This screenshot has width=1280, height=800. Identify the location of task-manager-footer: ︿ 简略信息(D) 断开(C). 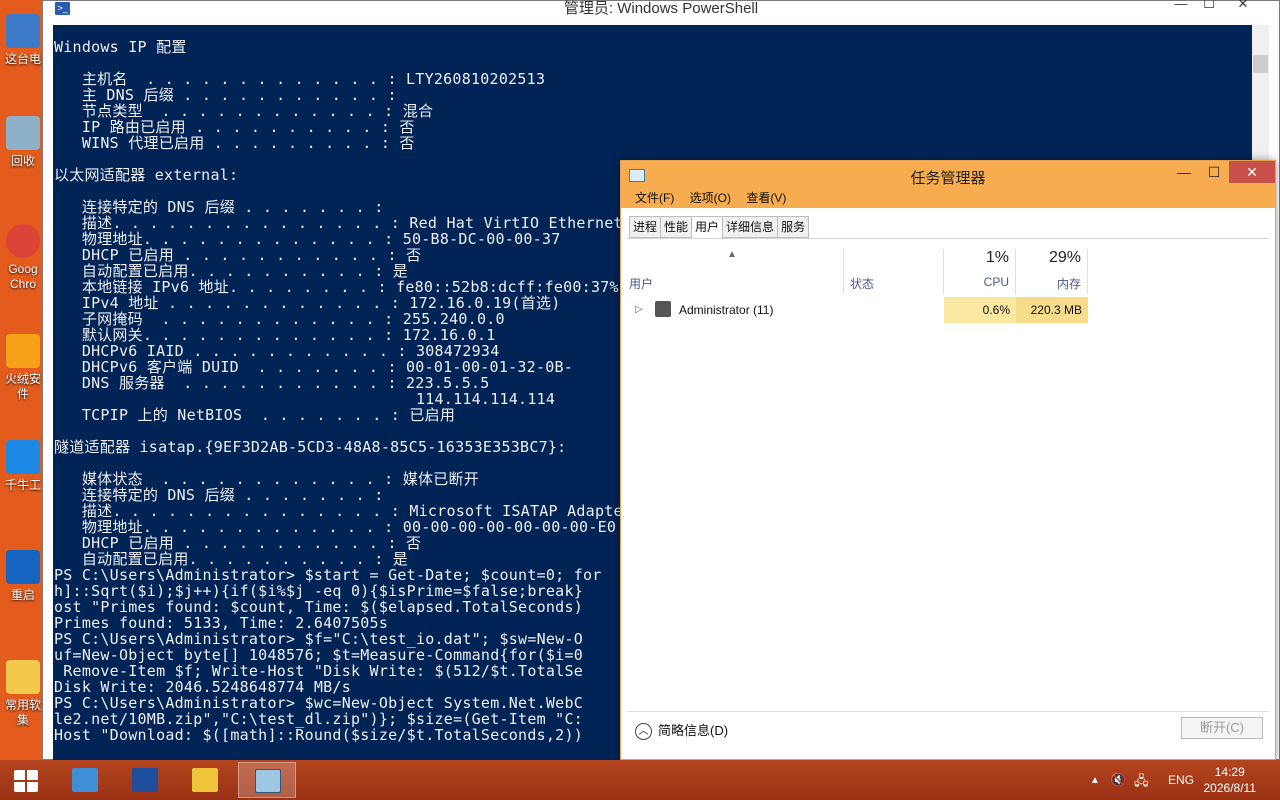
(948, 728).